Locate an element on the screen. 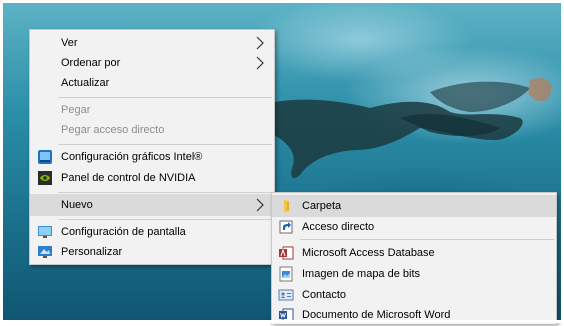 This screenshot has width=564, height=326. submenu-item-carpeta: Carpeta is located at coordinates (414, 206).